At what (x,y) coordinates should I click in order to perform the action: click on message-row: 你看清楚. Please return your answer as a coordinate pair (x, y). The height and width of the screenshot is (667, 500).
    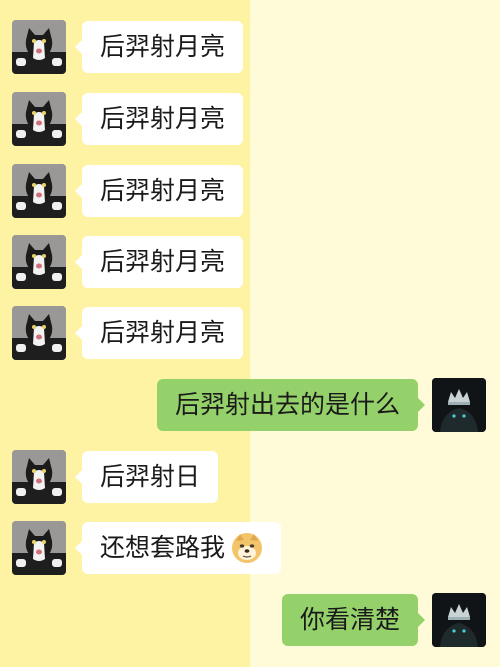
    Looking at the image, I should click on (250, 620).